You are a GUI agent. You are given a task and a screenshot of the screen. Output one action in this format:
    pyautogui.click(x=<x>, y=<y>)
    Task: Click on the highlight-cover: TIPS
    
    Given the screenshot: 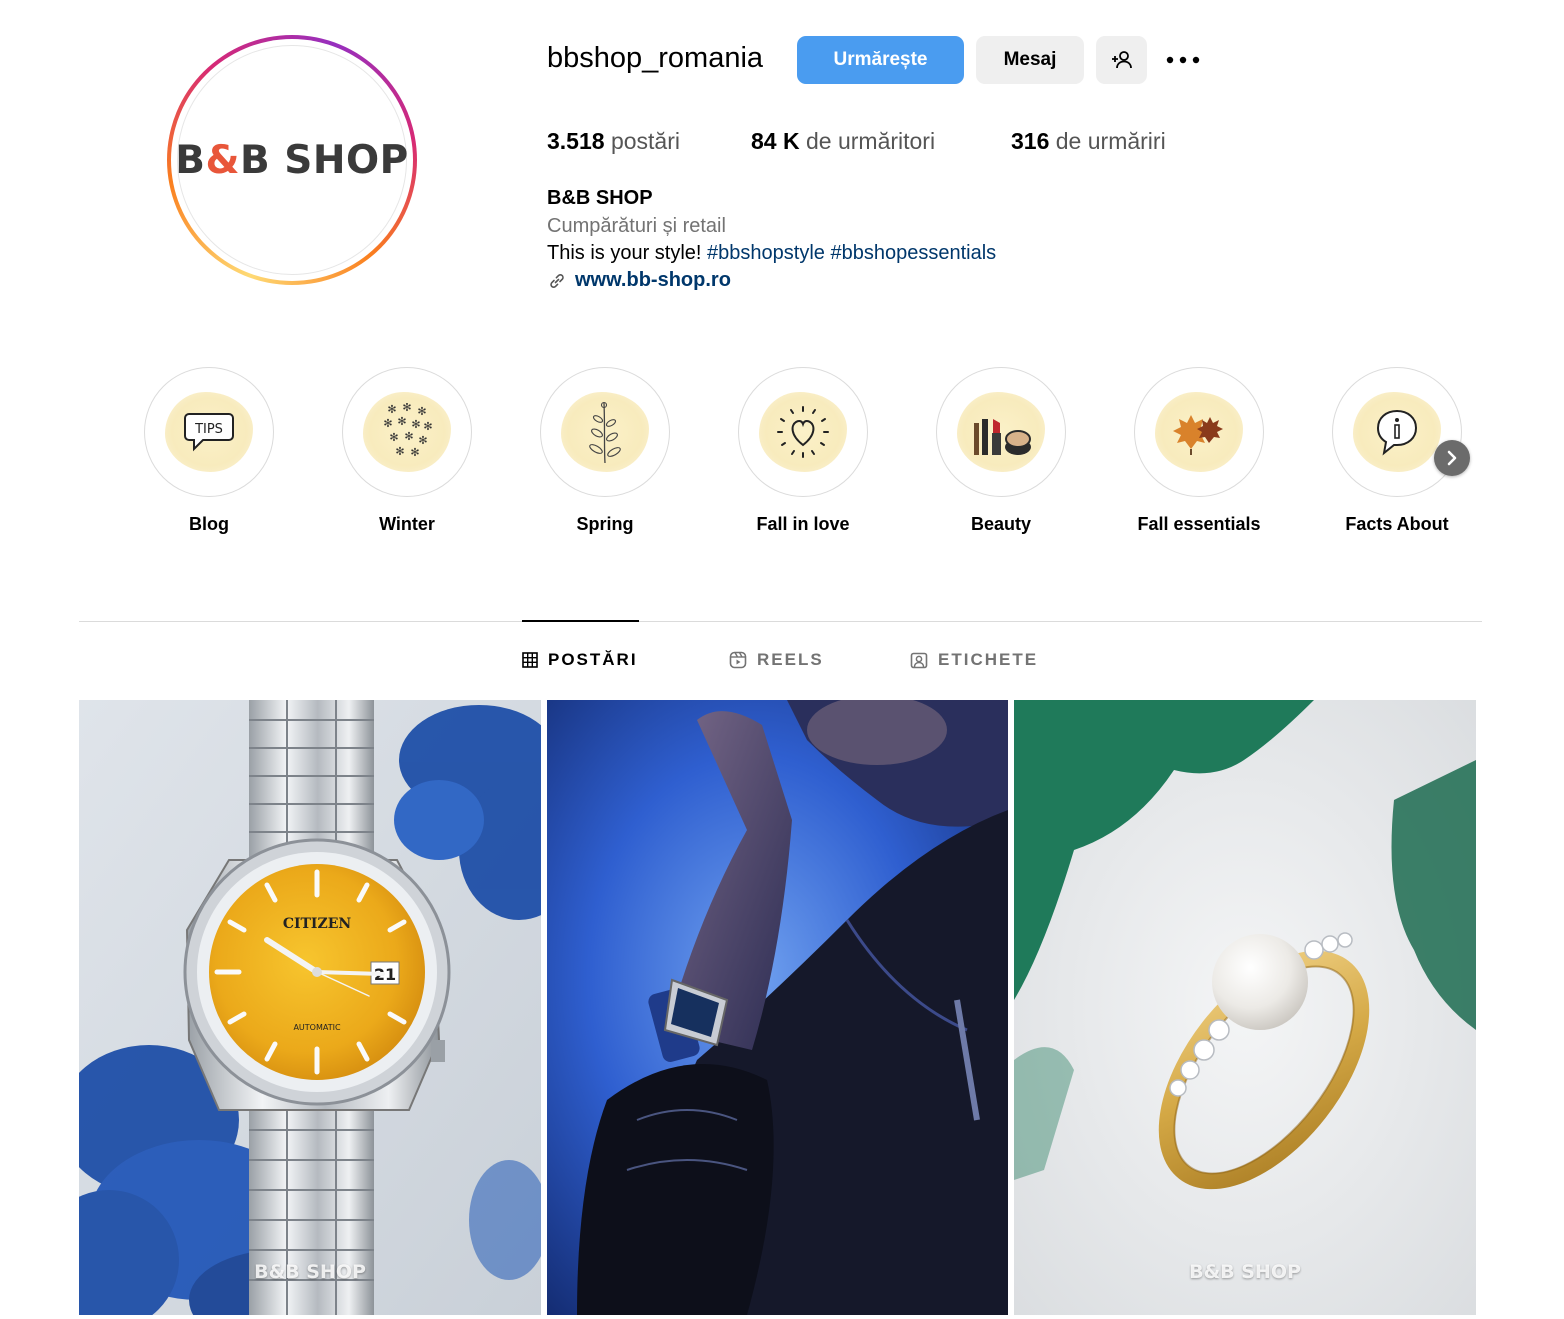 What is the action you would take?
    pyautogui.click(x=209, y=432)
    